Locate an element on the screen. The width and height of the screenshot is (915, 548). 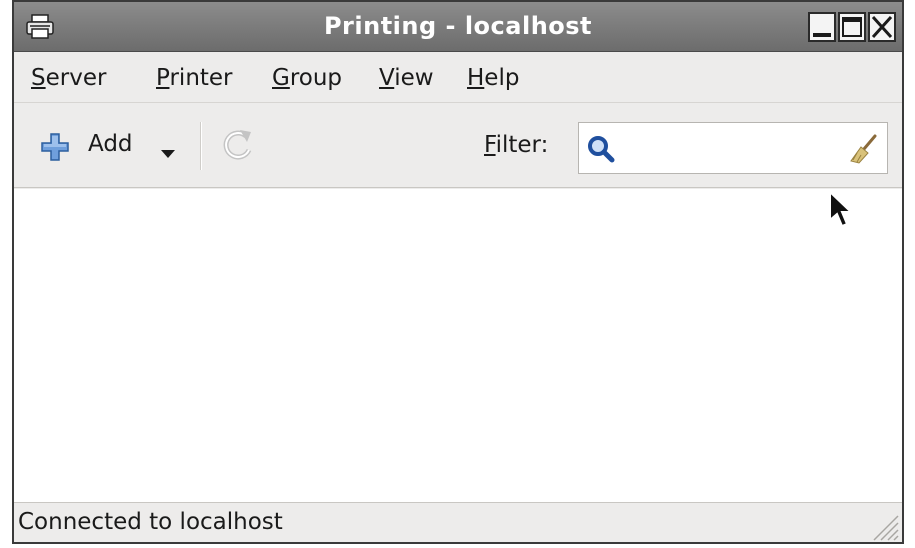
menu-group: Group is located at coordinates (307, 78).